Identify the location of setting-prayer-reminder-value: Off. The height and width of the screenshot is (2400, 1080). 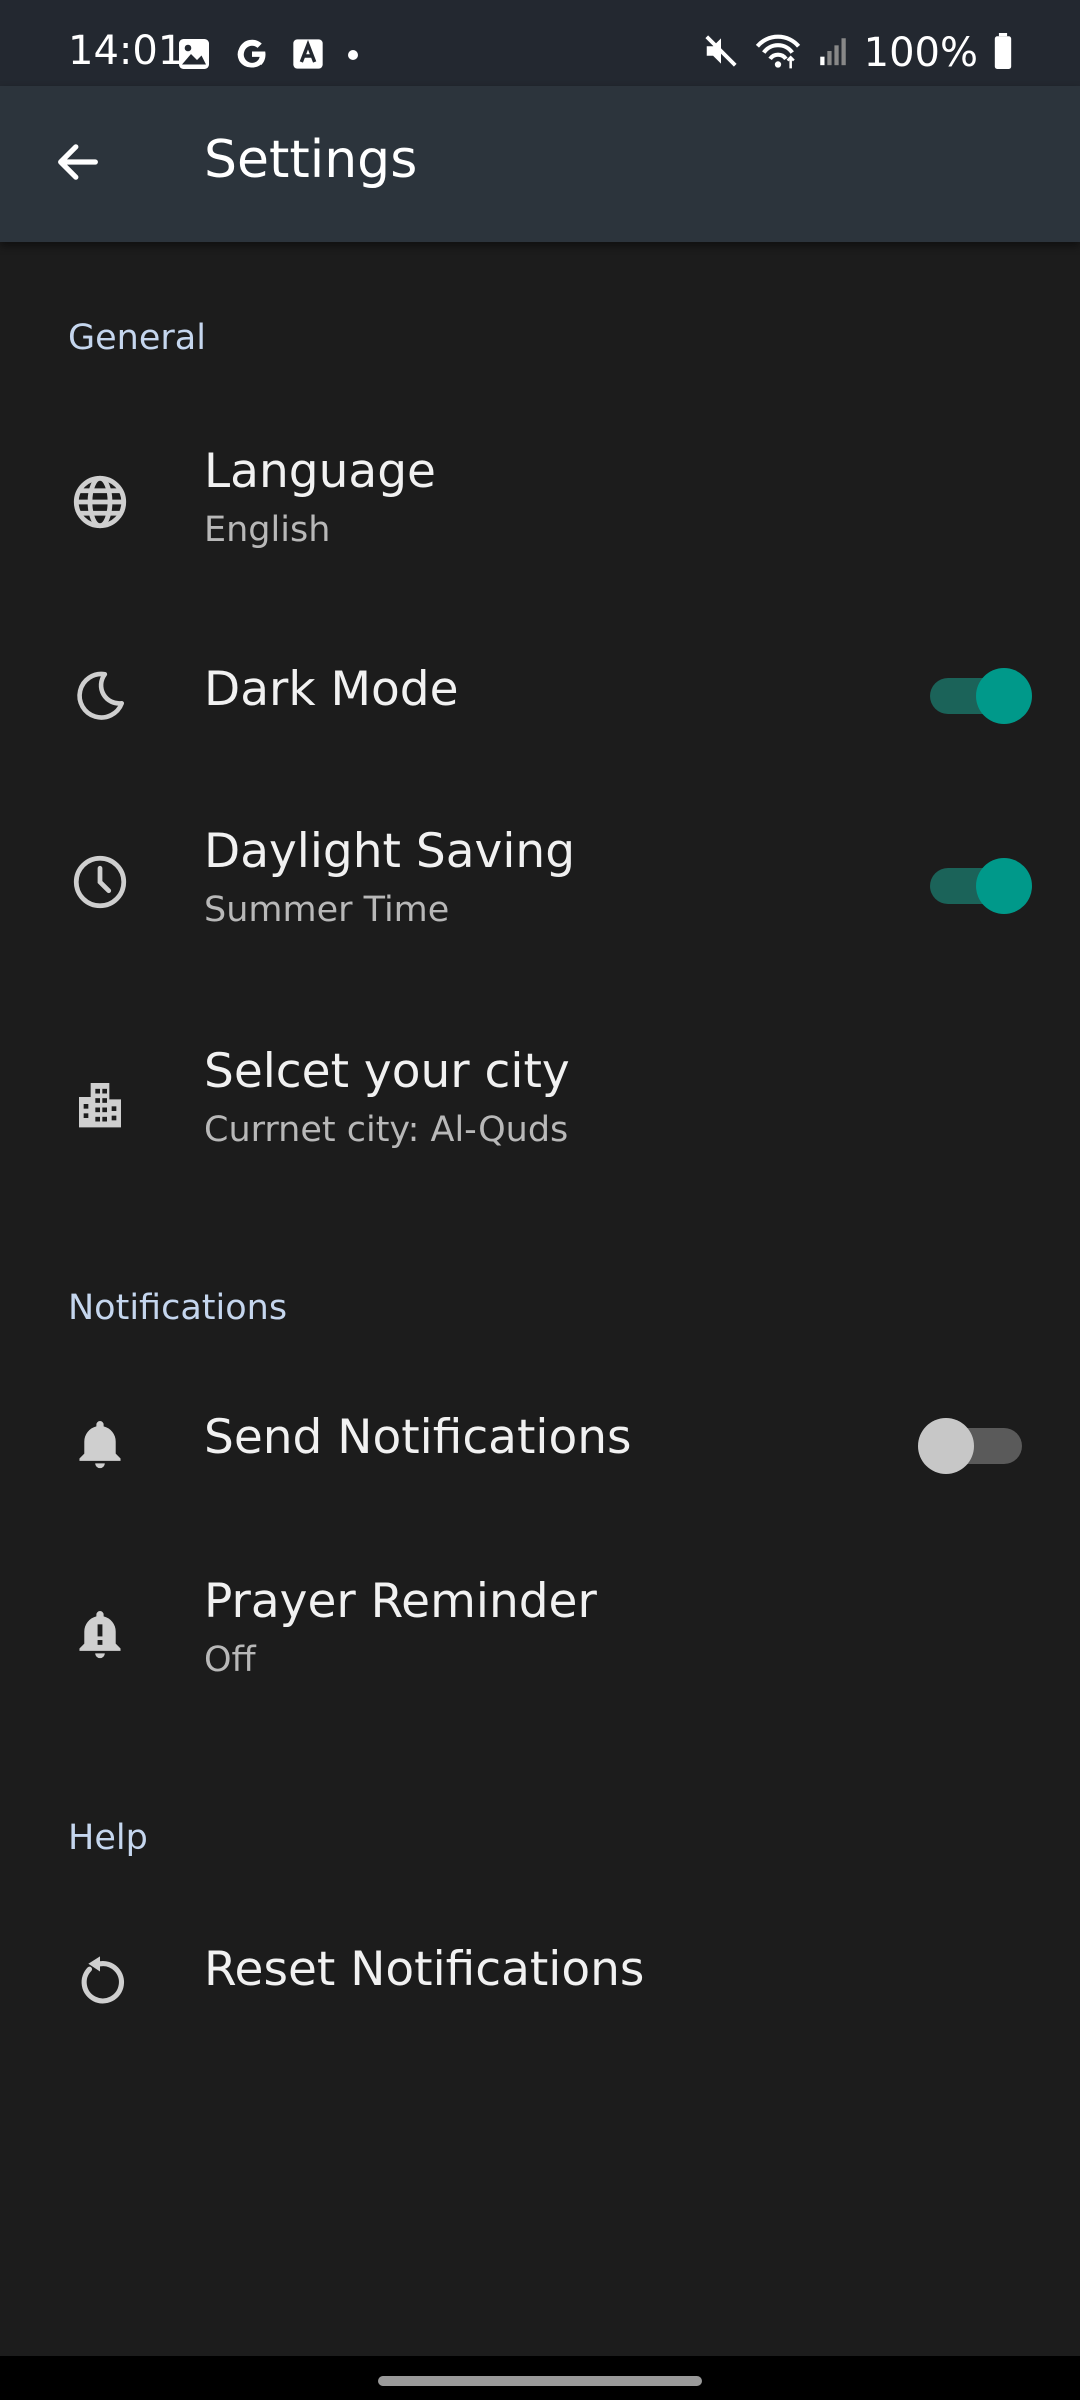
(230, 1660).